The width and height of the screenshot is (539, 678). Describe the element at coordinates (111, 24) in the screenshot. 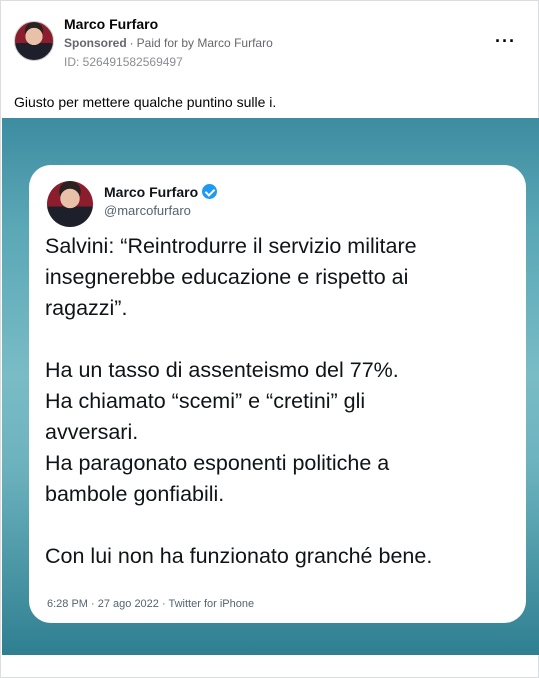

I see `author-name: Marco Furfaro` at that location.